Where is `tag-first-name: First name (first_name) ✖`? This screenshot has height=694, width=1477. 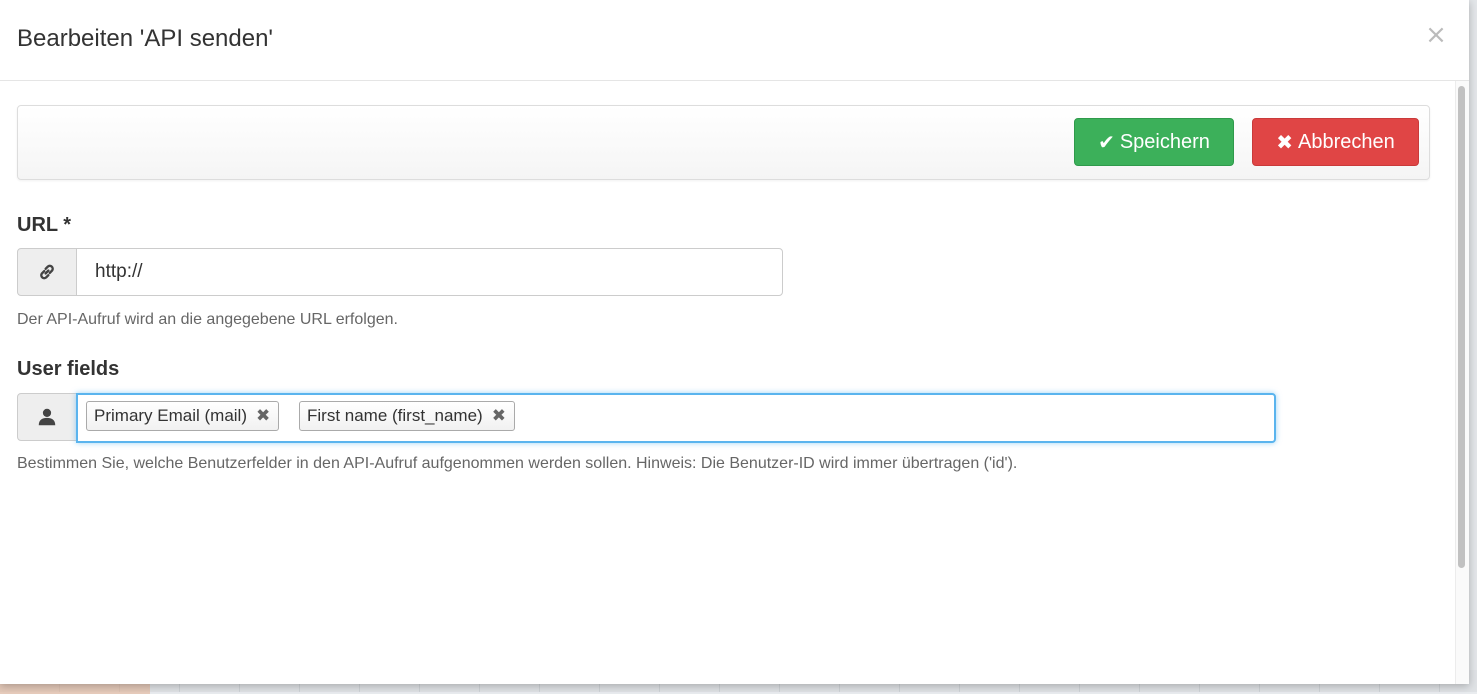
tag-first-name: First name (first_name) ✖ is located at coordinates (407, 416).